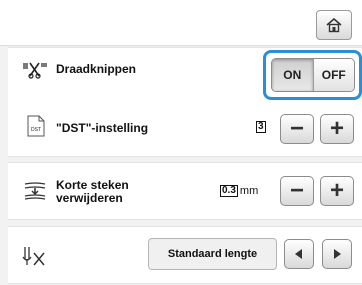 This screenshot has width=362, height=285. Describe the element at coordinates (36, 126) in the screenshot. I see `dst-file-icon: DST` at that location.